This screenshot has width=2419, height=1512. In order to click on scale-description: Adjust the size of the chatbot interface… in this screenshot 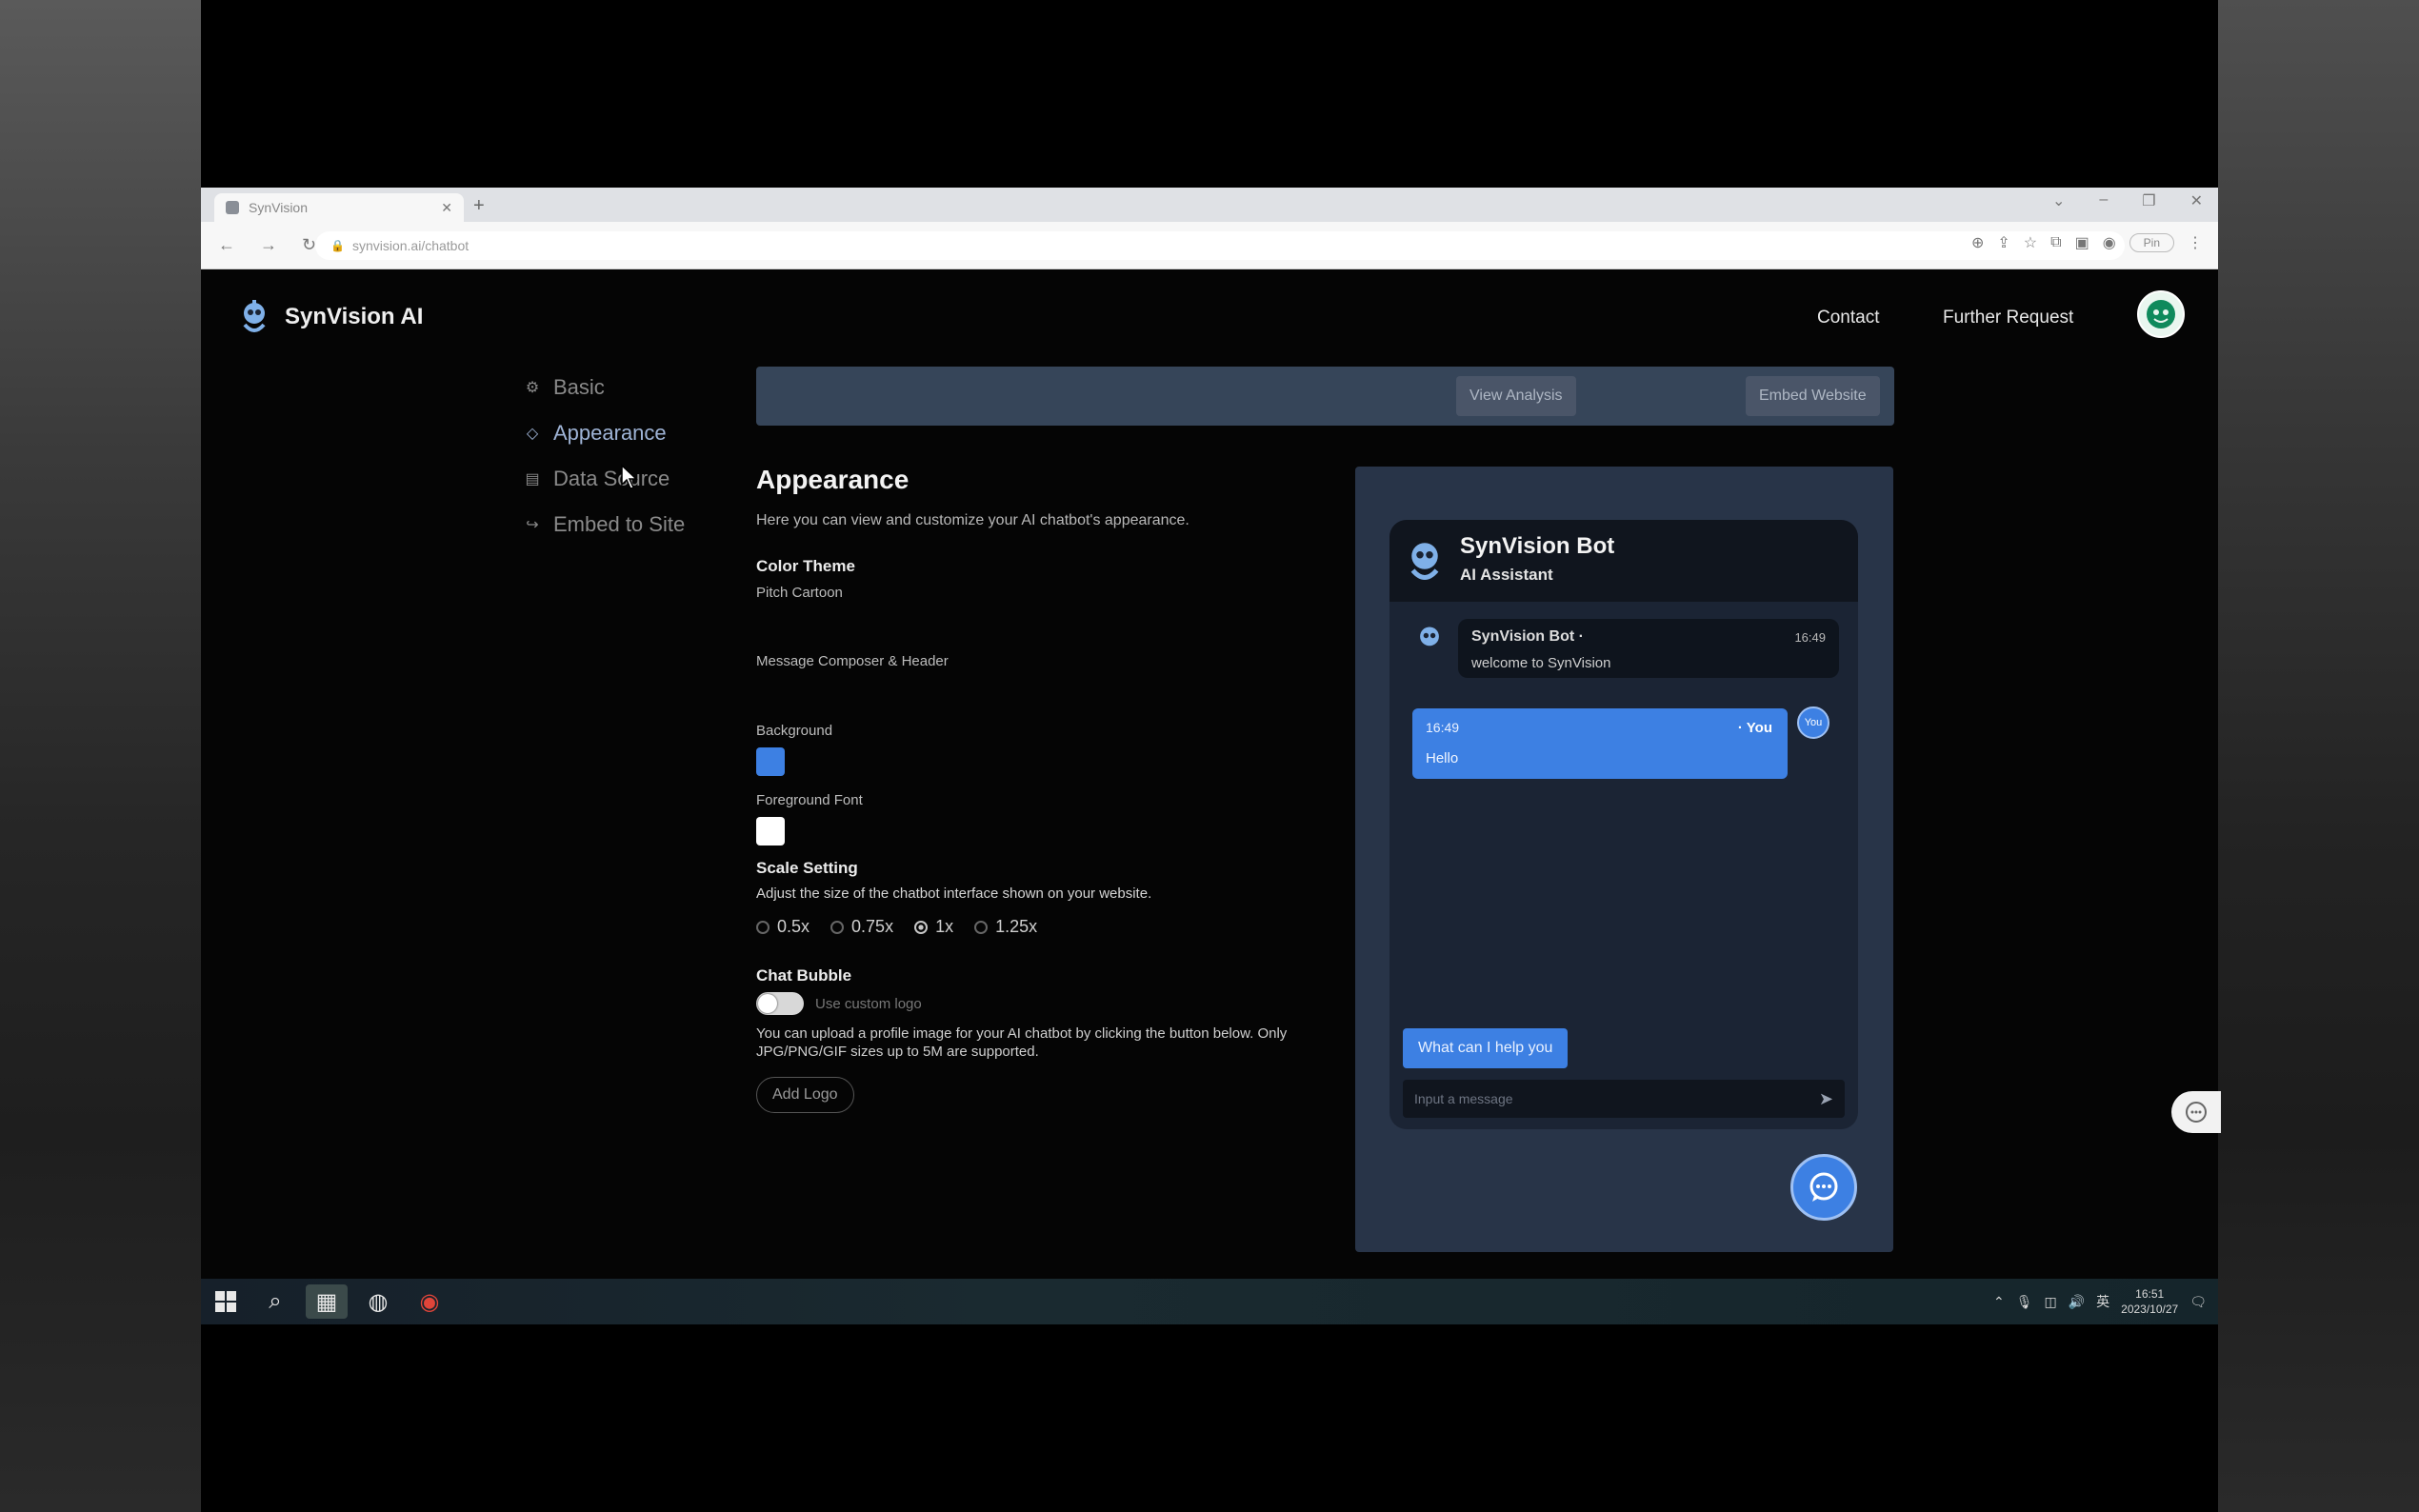, I will do `click(954, 893)`.